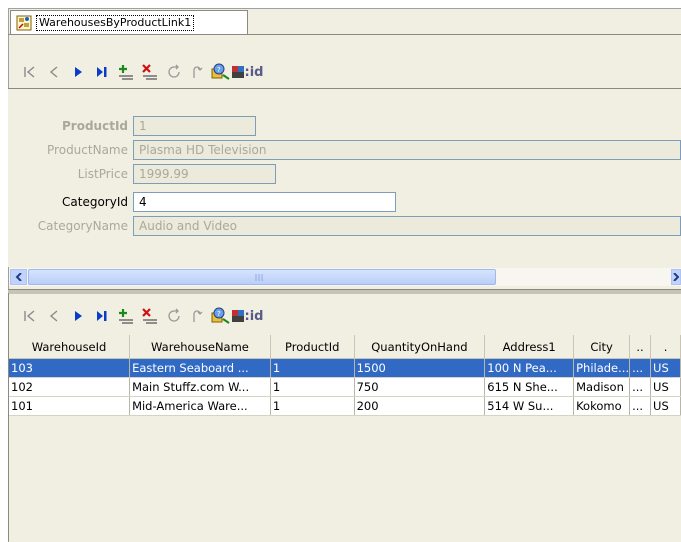  I want to click on tab-warehouses-by-product-link: WarehousesByProductLink1, so click(129, 22).